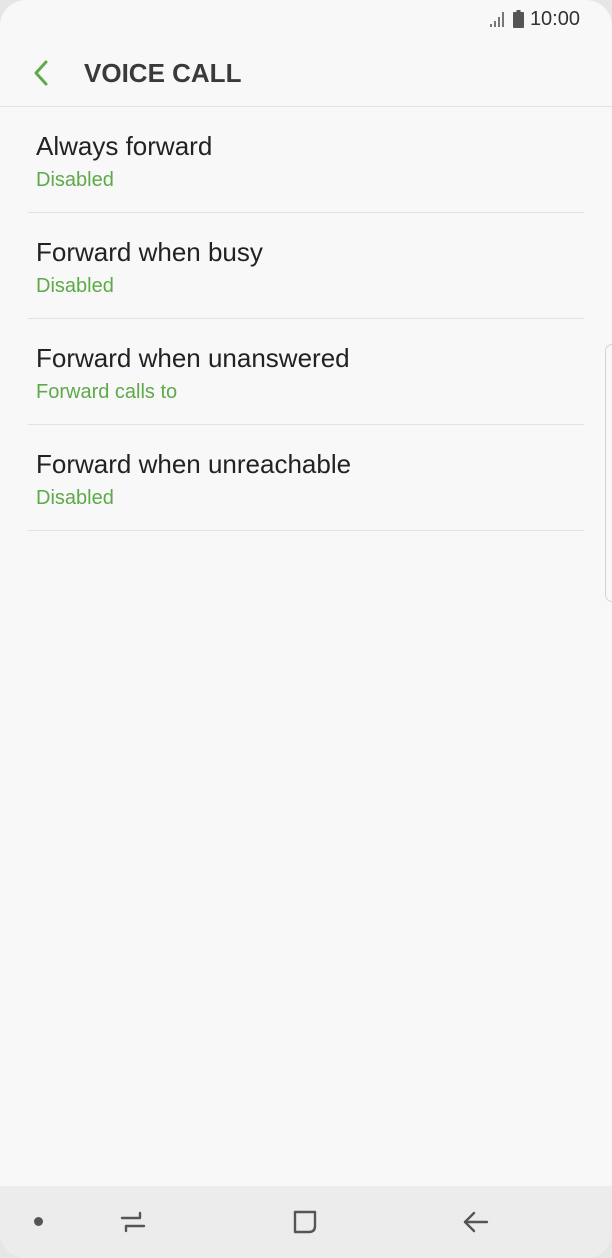  What do you see at coordinates (163, 73) in the screenshot?
I see `page-title: VOICE CALL` at bounding box center [163, 73].